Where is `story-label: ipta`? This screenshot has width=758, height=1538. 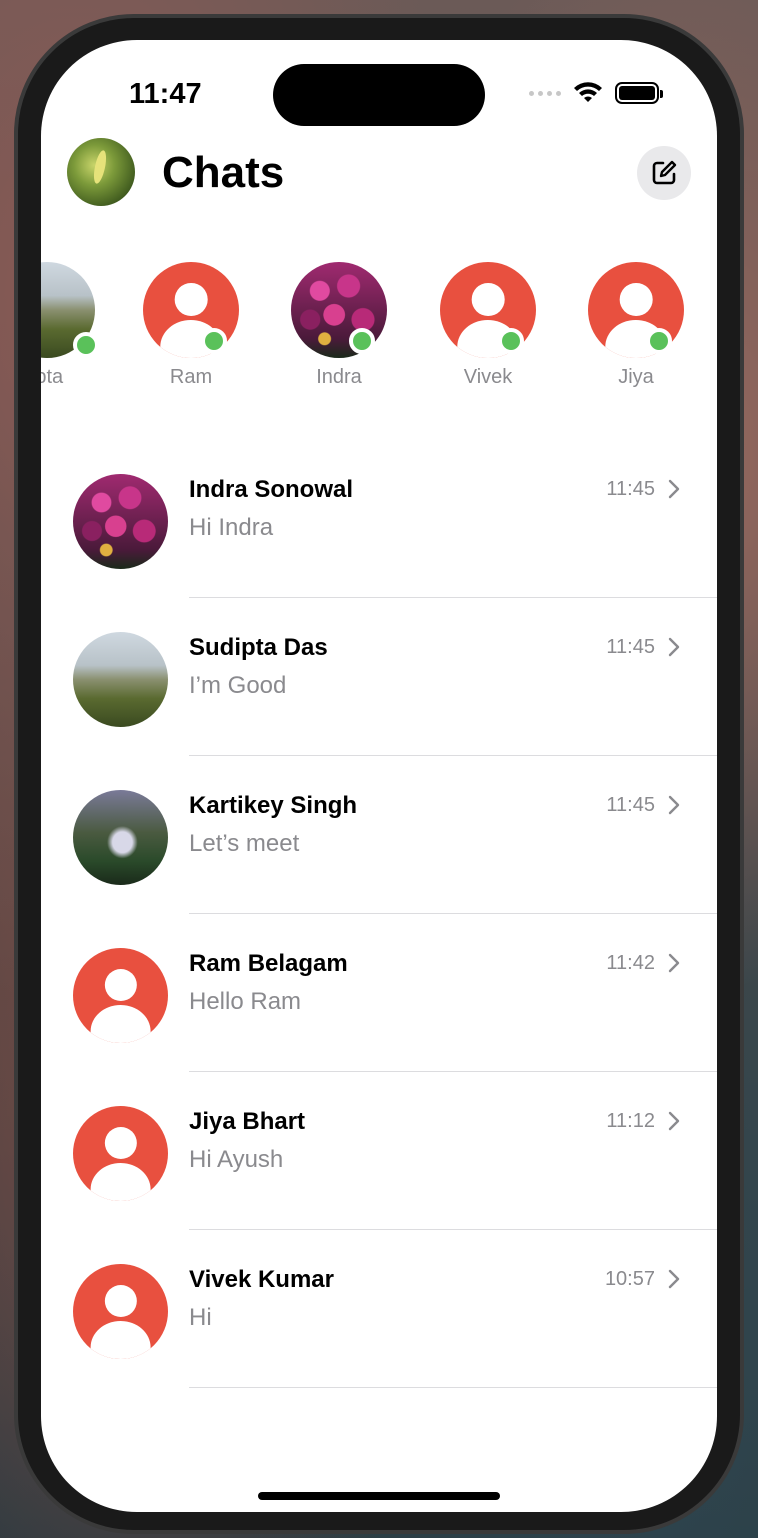 story-label: ipta is located at coordinates (52, 377).